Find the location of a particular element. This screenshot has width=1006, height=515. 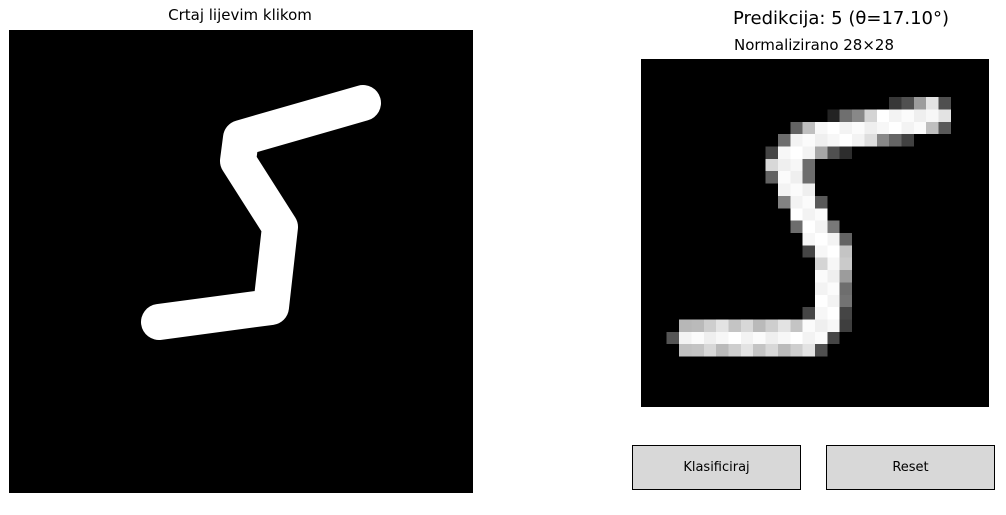

classify-button: Klasificiraj is located at coordinates (716, 467).